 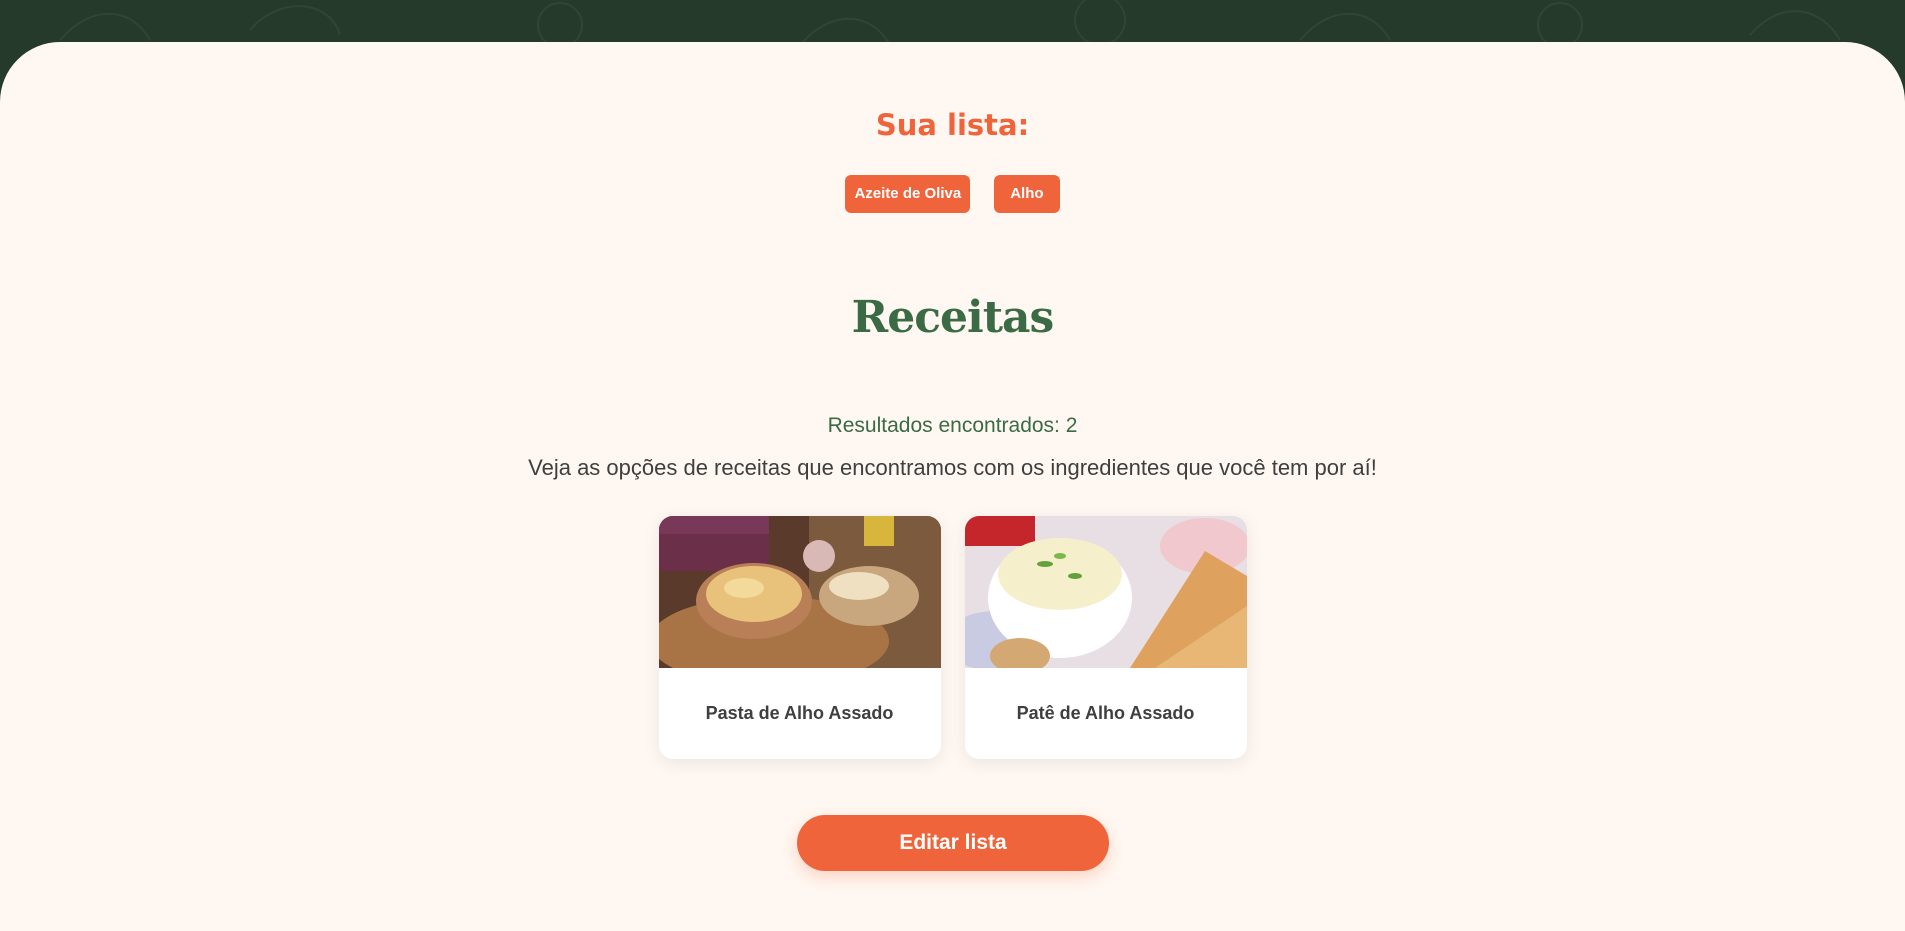 I want to click on ingredient-chip: Alho, so click(x=1027, y=194).